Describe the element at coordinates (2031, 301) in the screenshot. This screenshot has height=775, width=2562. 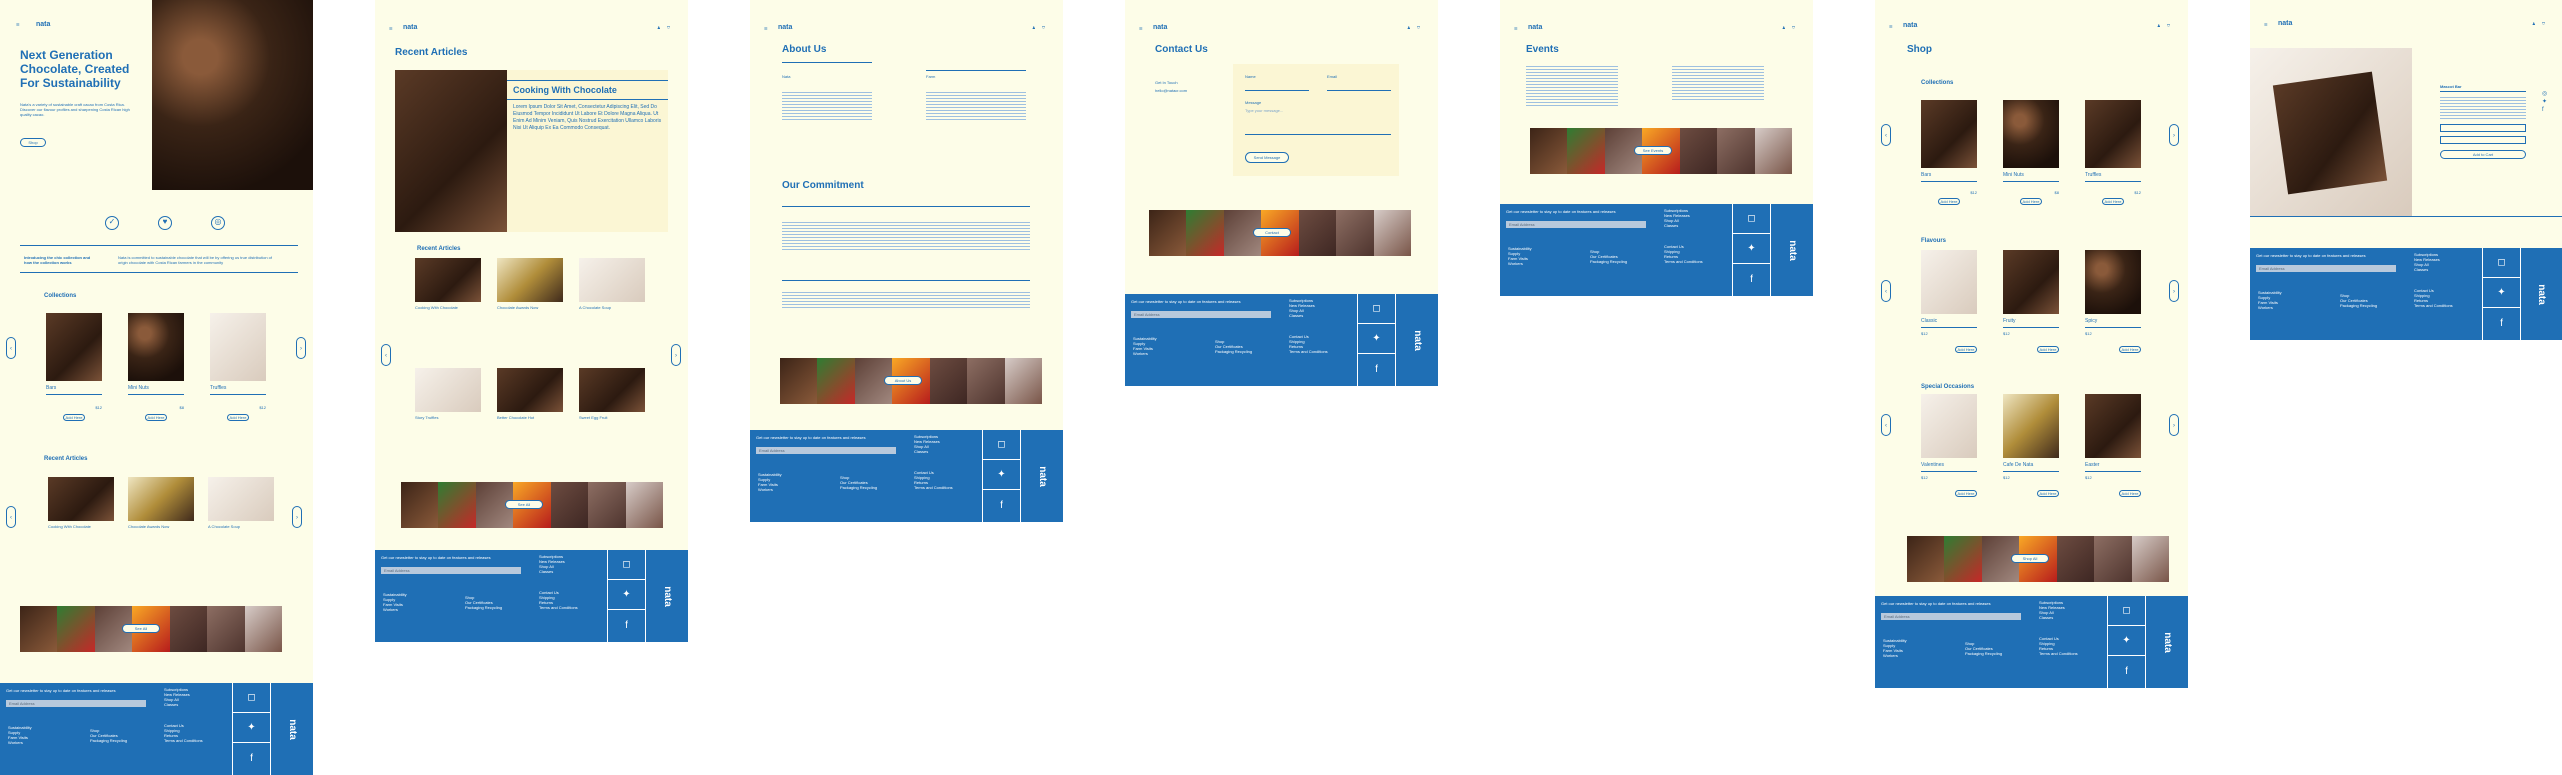
I see `product-card: Fruity $12 Add Here` at that location.